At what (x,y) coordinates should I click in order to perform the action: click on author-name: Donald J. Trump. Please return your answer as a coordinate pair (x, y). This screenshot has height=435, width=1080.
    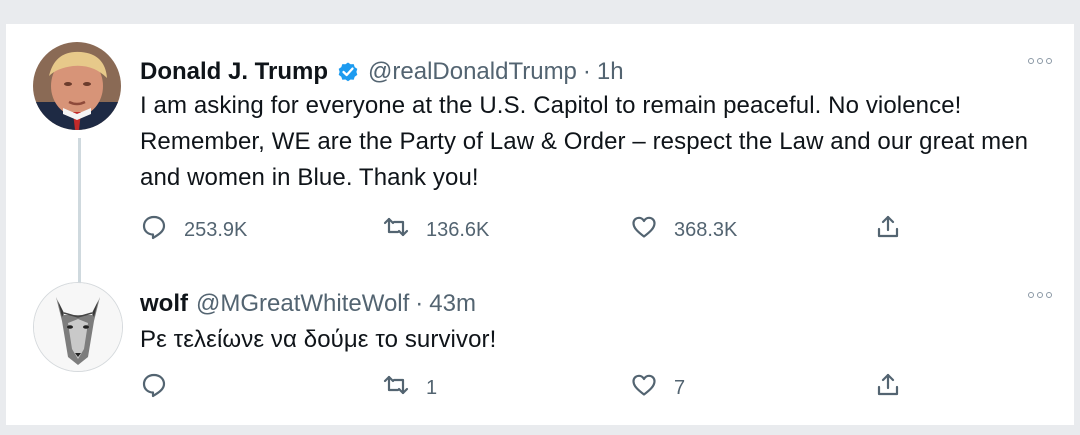
    Looking at the image, I should click on (234, 72).